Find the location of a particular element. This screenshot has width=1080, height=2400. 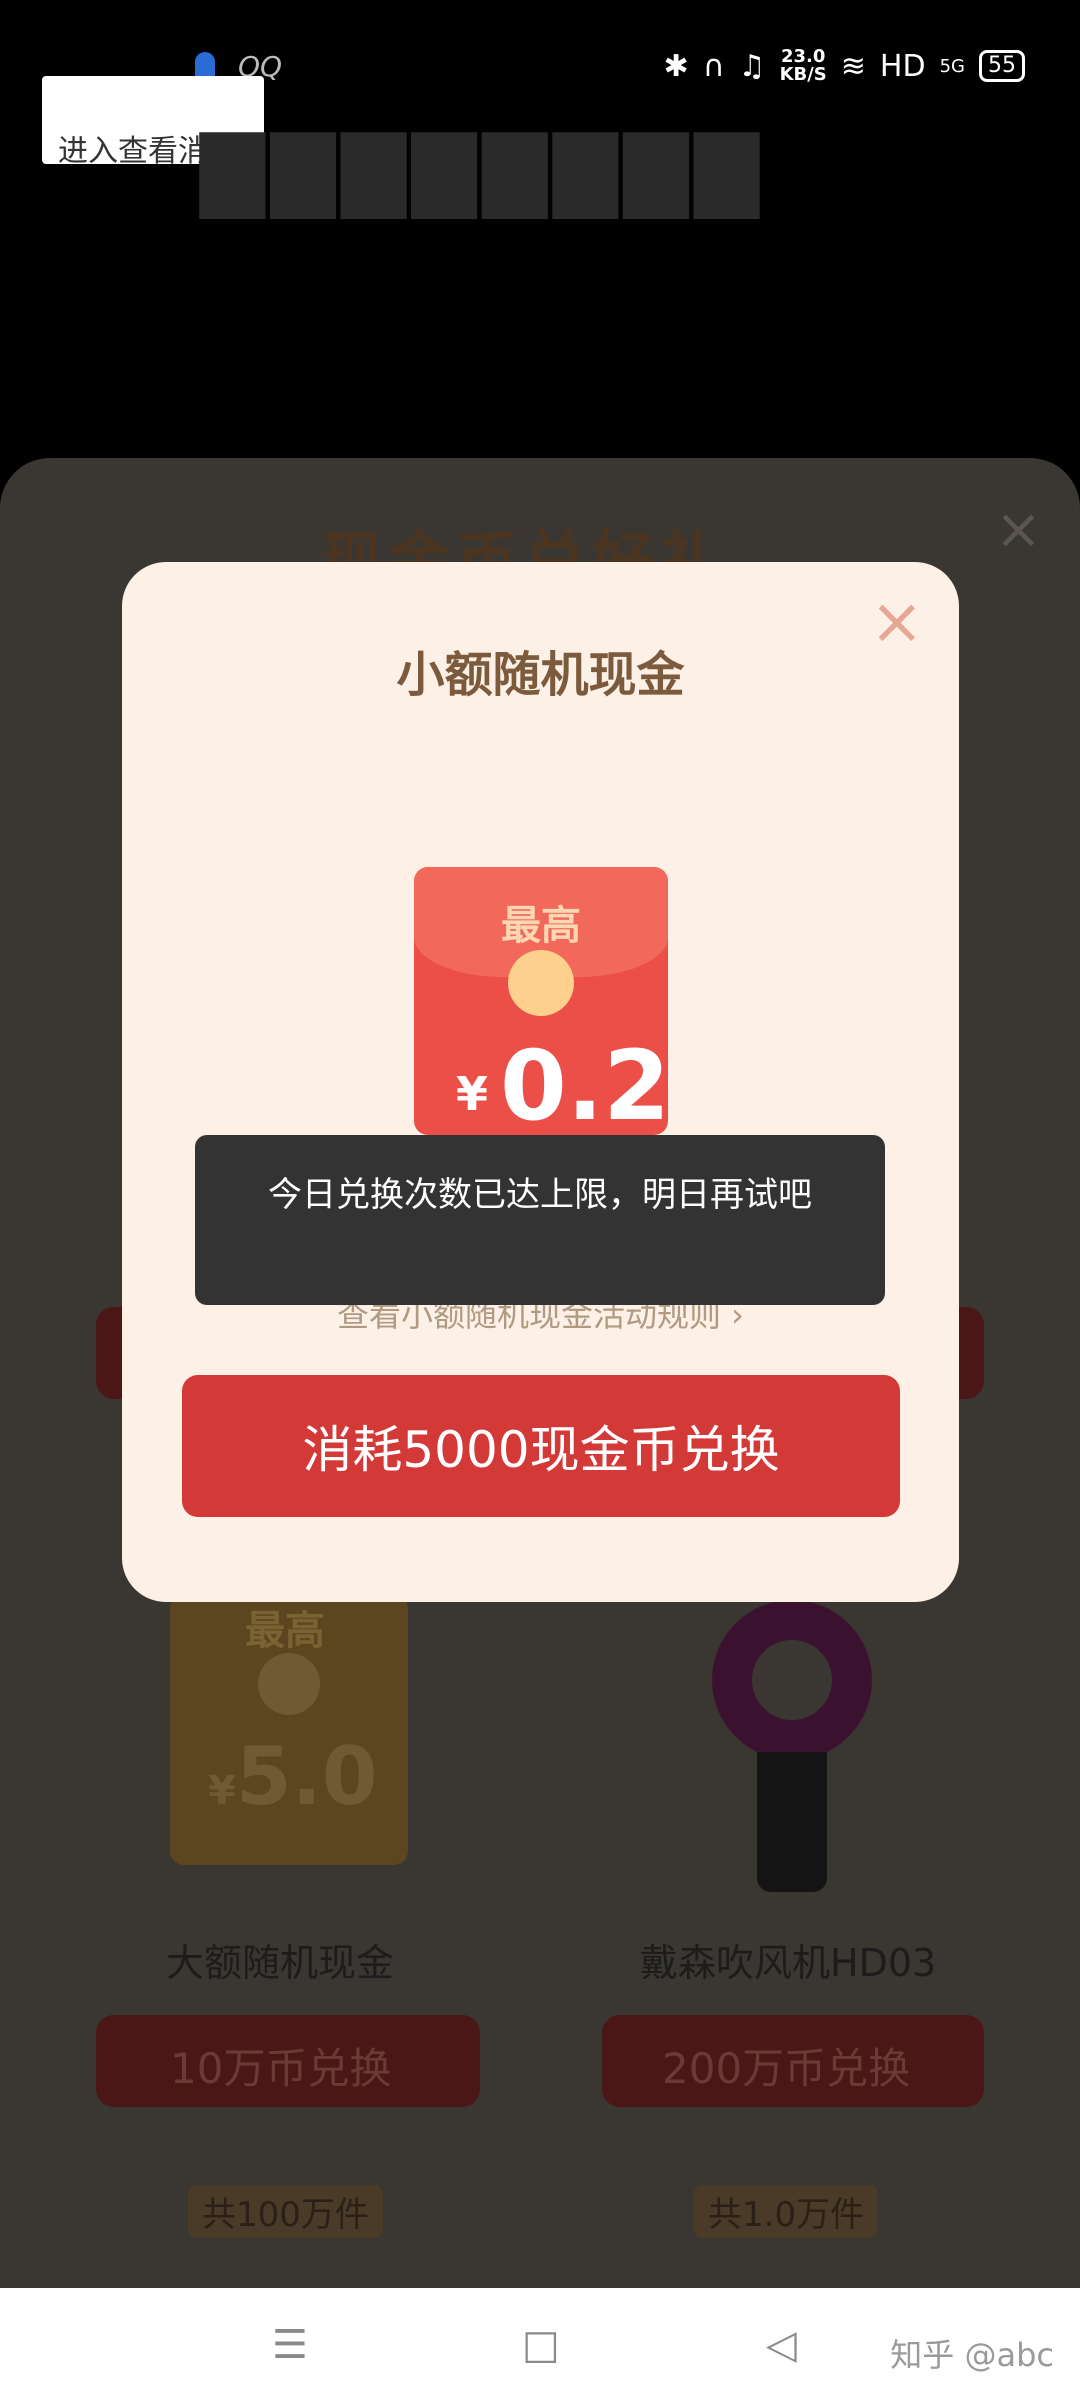

limit-toast: 今日兑换次数已达上限，明日再试吧 is located at coordinates (540, 1220).